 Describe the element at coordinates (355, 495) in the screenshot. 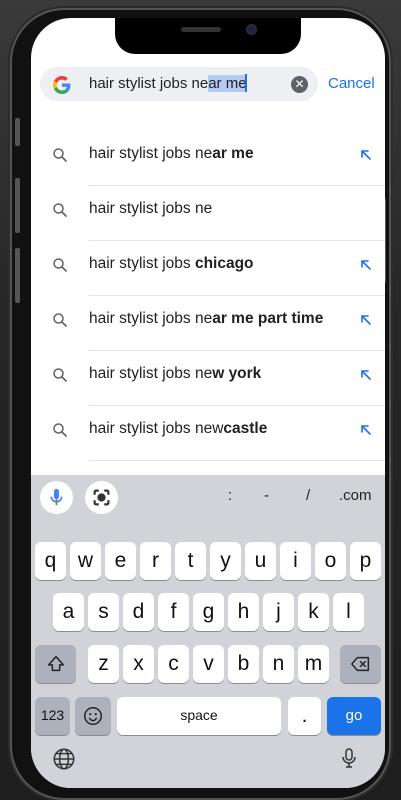

I see `toolbar-dotcom-key: .com` at that location.